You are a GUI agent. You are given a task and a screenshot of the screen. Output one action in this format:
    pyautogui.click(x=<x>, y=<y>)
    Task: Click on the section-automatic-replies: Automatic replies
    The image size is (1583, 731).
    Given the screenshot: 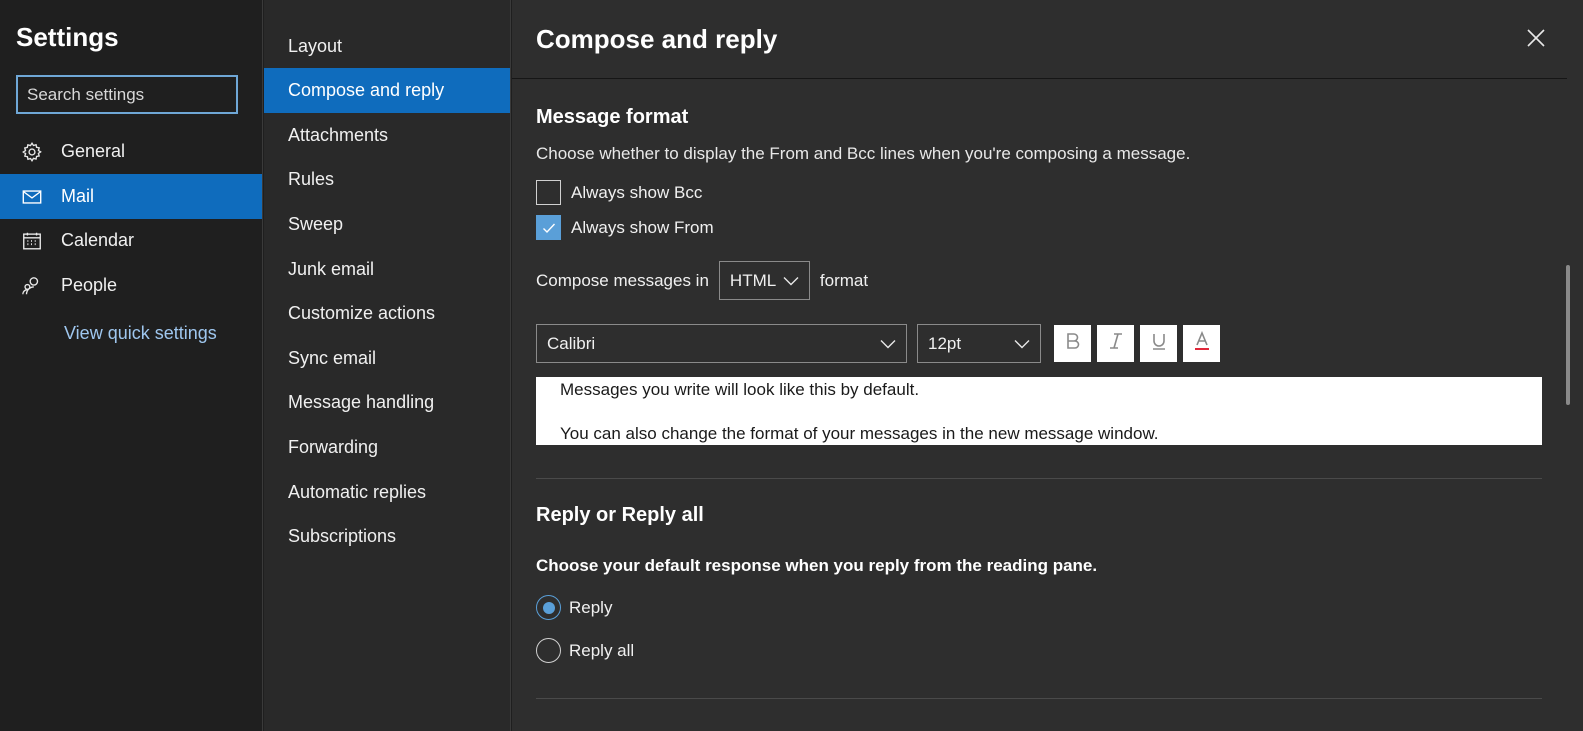 What is the action you would take?
    pyautogui.click(x=387, y=492)
    